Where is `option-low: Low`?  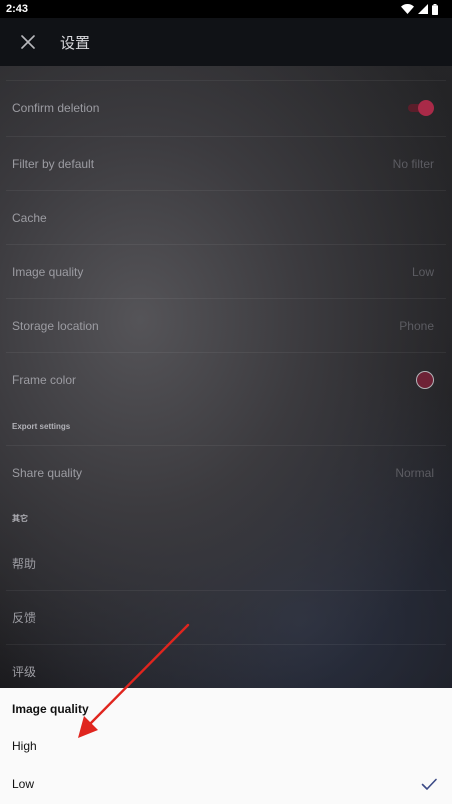
option-low: Low is located at coordinates (226, 784).